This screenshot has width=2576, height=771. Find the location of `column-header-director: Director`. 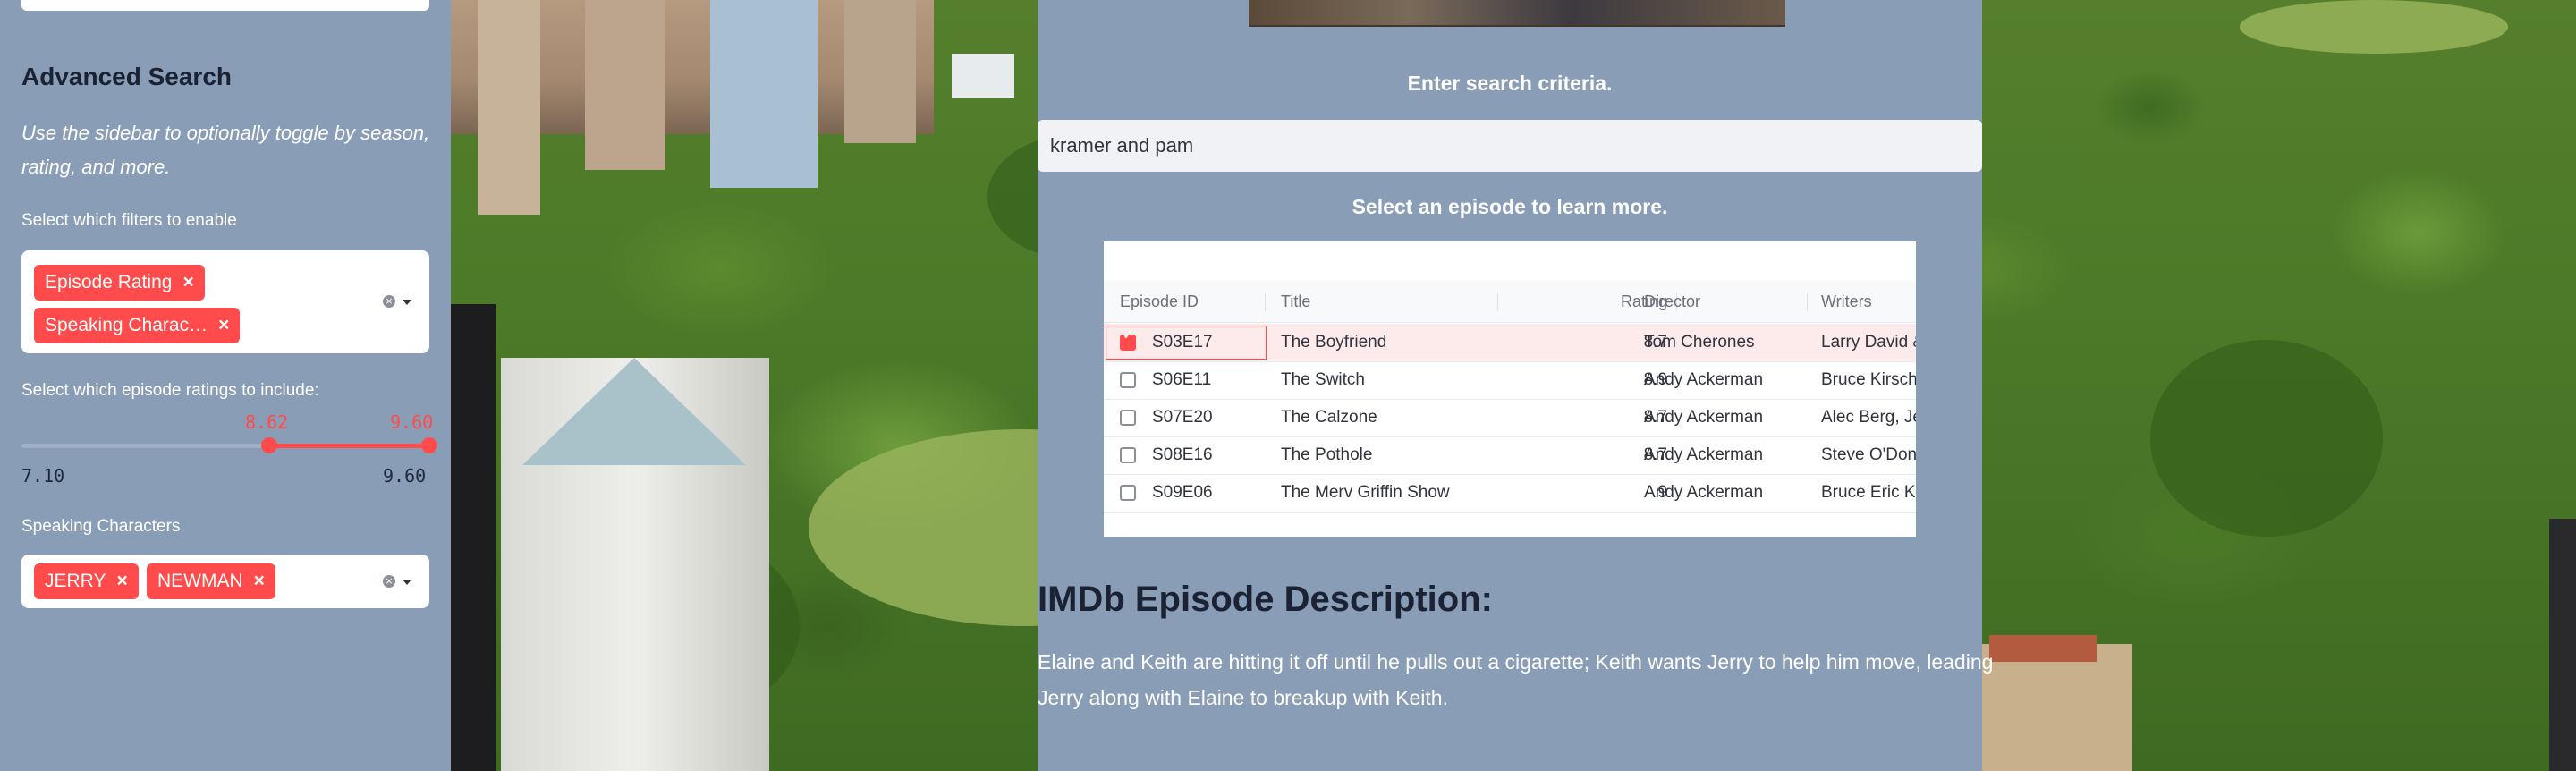

column-header-director: Director is located at coordinates (1672, 301).